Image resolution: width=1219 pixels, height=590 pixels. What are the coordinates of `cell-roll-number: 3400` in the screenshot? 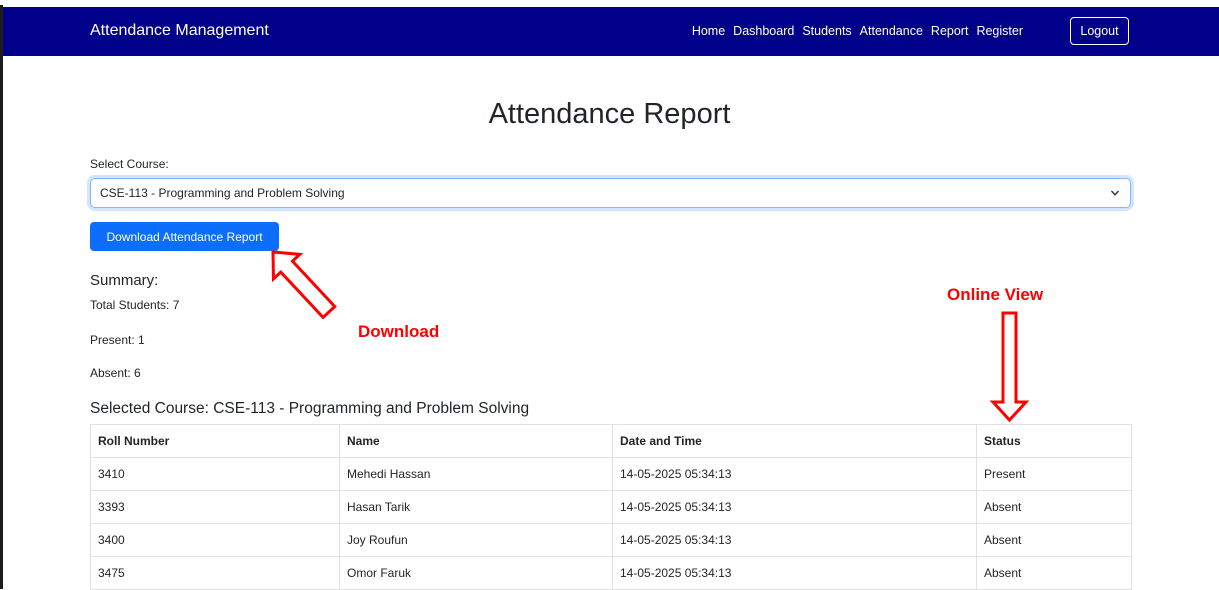 It's located at (215, 540).